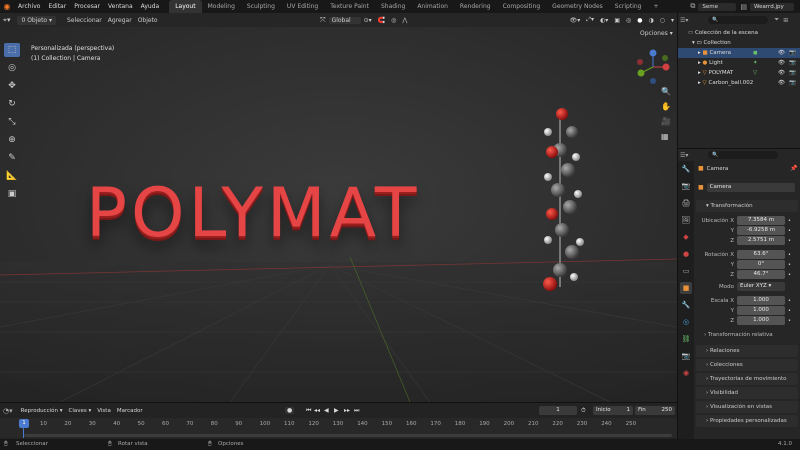 This screenshot has width=800, height=450. I want to click on transform-orientation-selector: Global, so click(344, 20).